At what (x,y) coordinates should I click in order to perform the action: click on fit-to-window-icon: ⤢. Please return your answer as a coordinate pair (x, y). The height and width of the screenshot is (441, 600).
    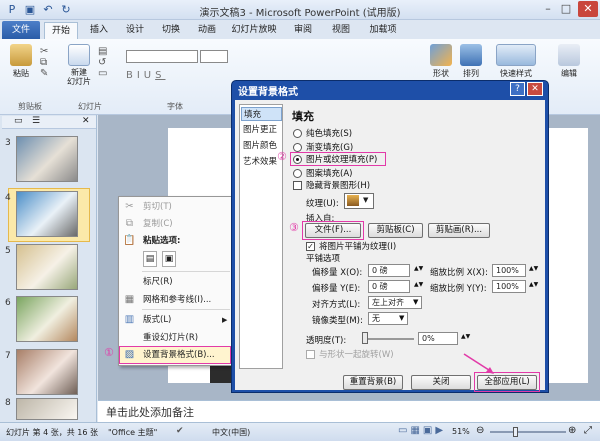
    Looking at the image, I should click on (588, 430).